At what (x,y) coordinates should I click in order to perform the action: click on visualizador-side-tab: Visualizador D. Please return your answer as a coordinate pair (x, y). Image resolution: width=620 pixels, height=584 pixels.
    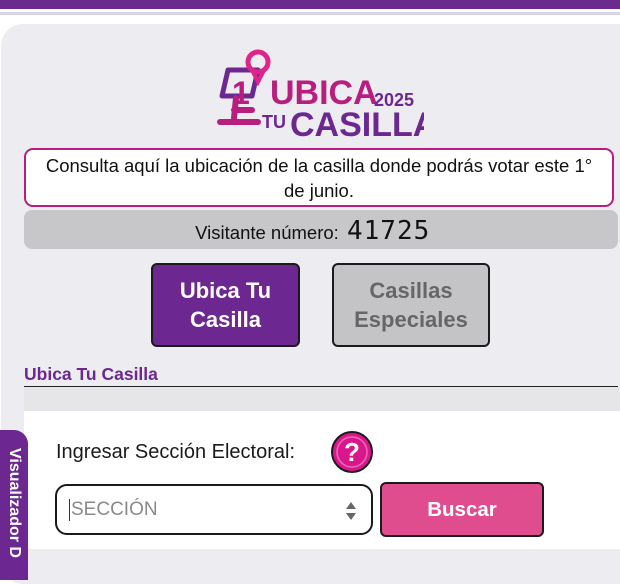
    Looking at the image, I should click on (14, 505).